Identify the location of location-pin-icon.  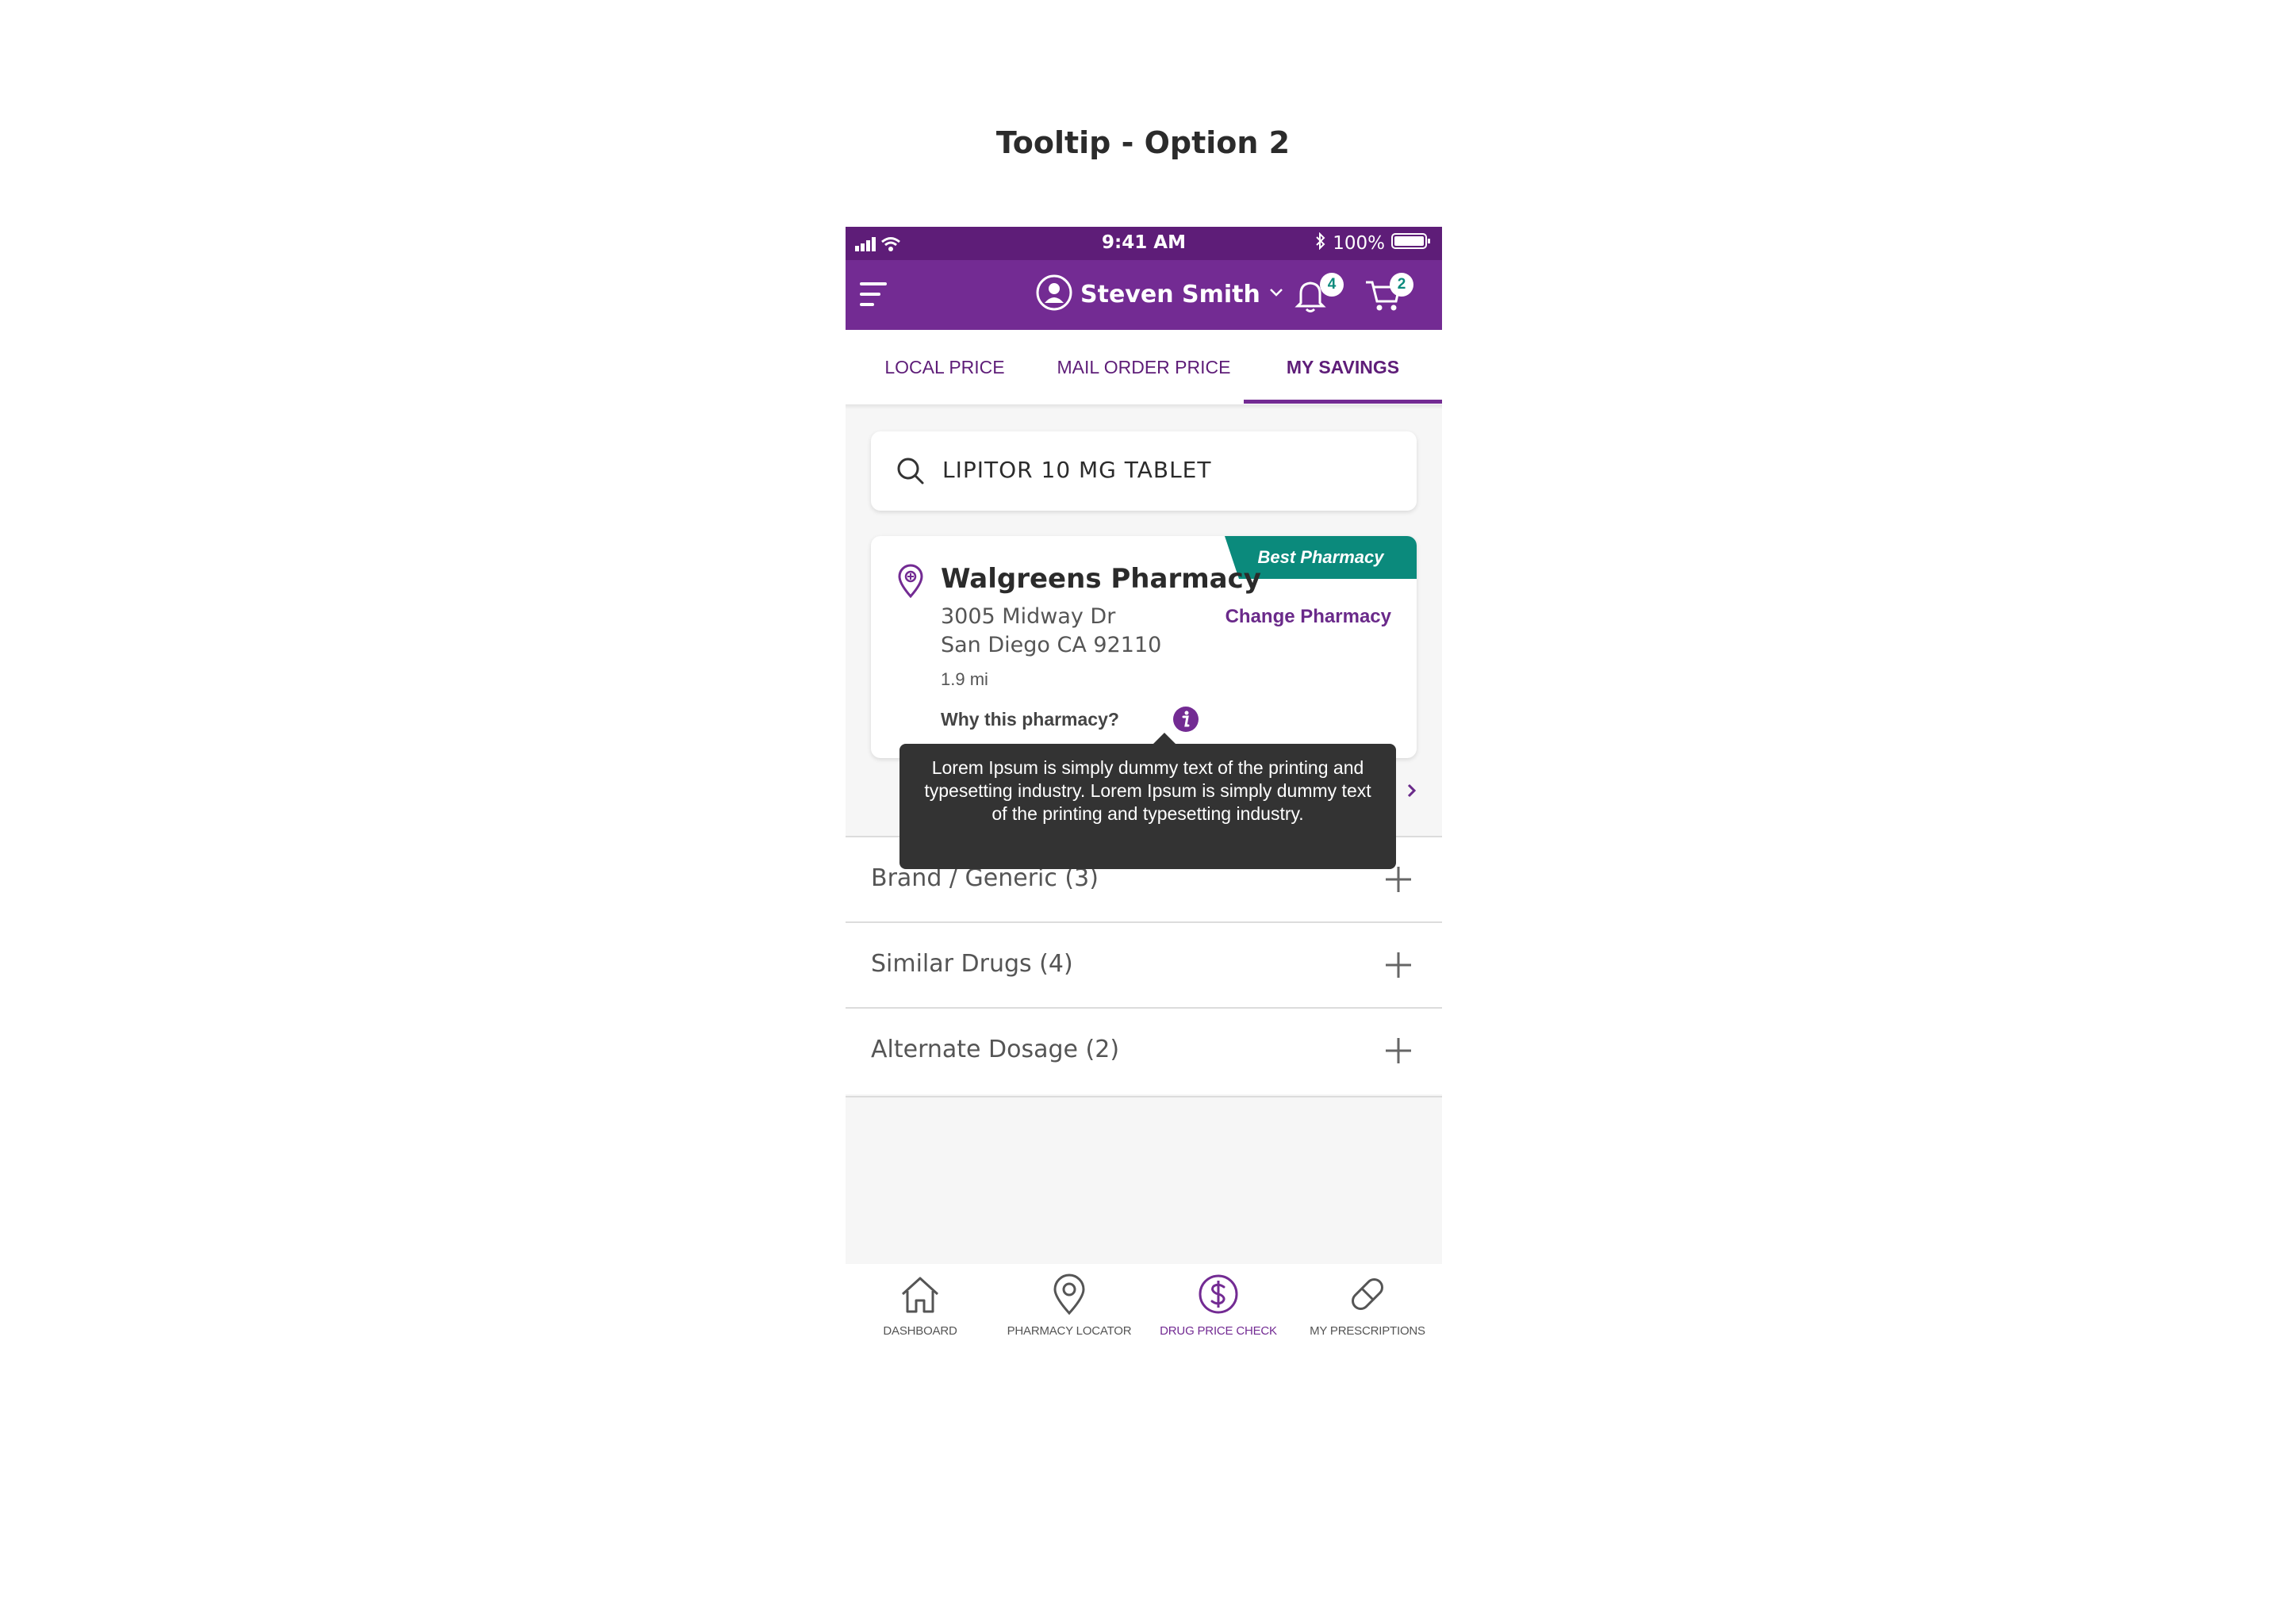
(1069, 1296).